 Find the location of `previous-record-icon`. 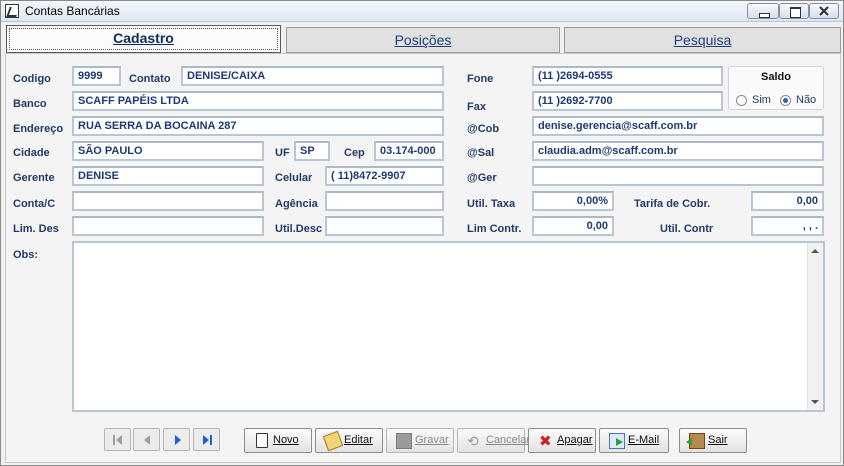

previous-record-icon is located at coordinates (146, 439).